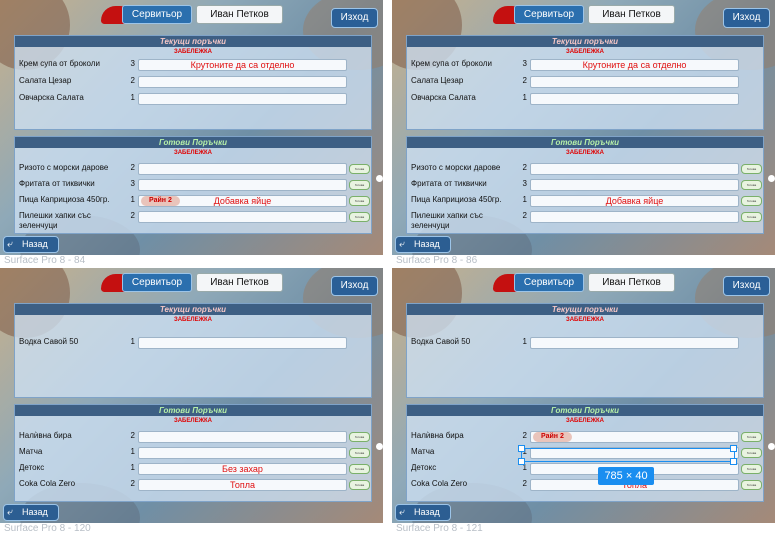  I want to click on item-name: Овчарска Салата, so click(51, 97).